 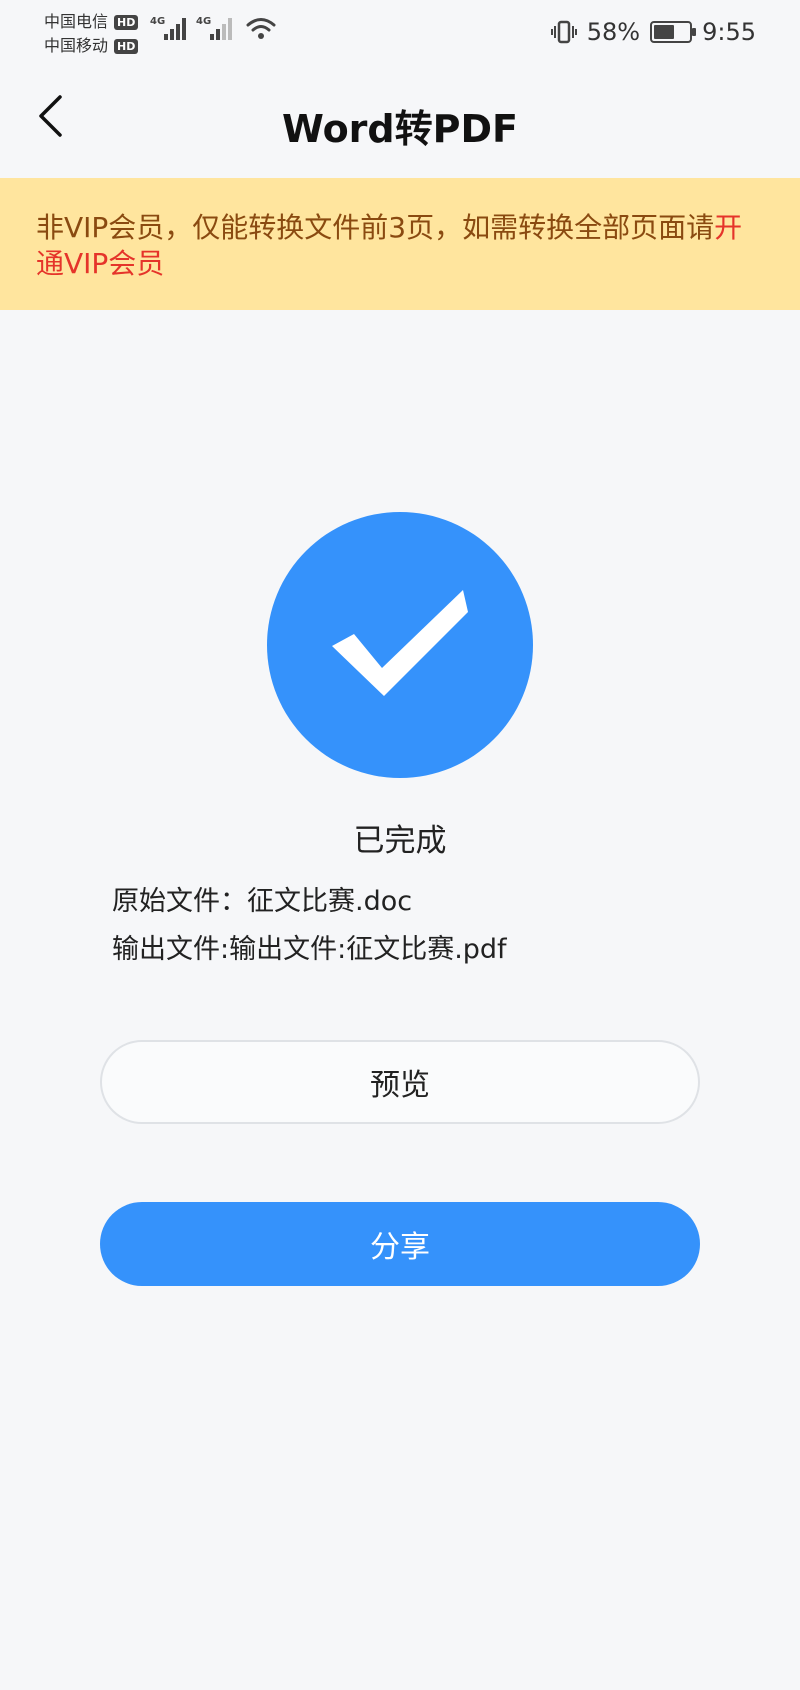 I want to click on signal-1: 4G, so click(x=168, y=28).